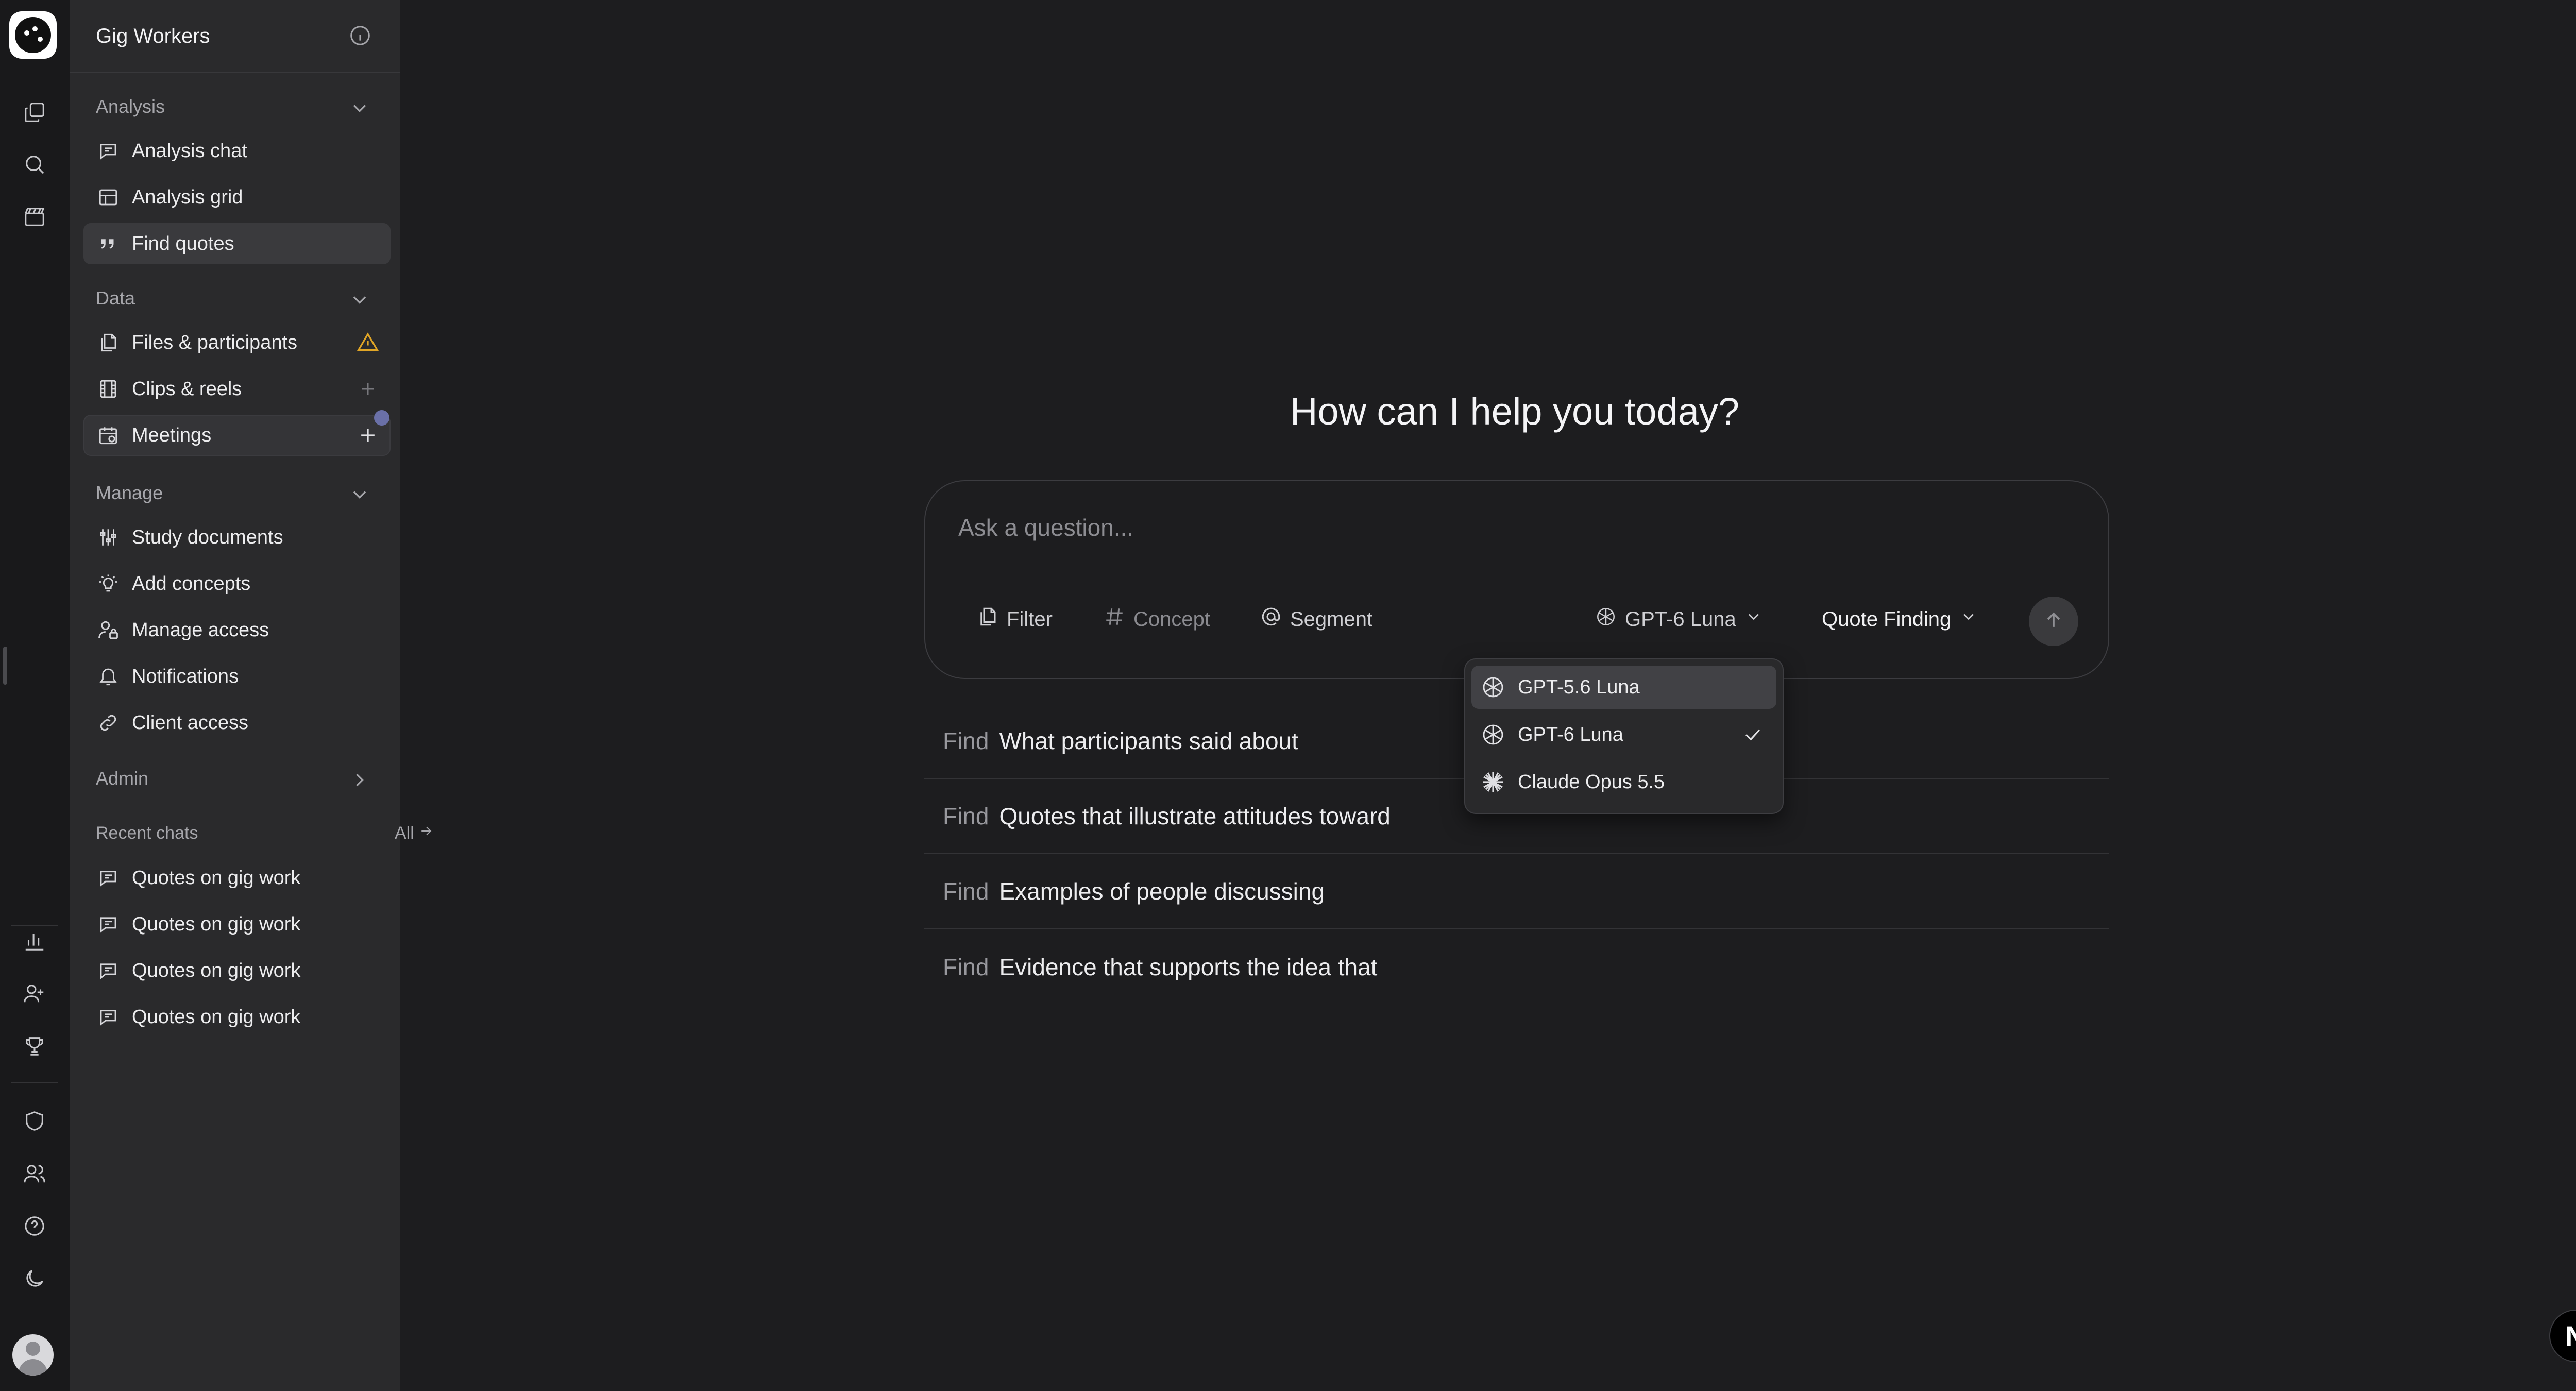 The image size is (2576, 1391). I want to click on bar-chart-icon, so click(35, 940).